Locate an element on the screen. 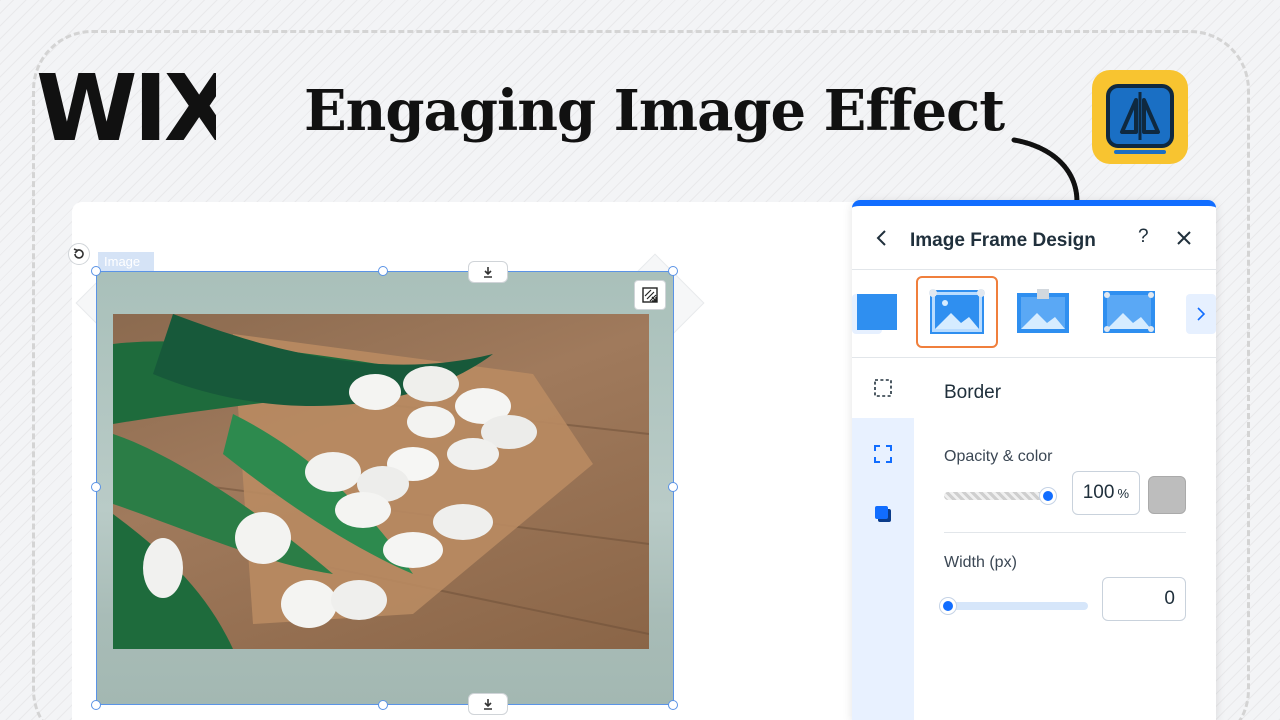 The height and width of the screenshot is (720, 1280). stretch-handle-top is located at coordinates (488, 272).